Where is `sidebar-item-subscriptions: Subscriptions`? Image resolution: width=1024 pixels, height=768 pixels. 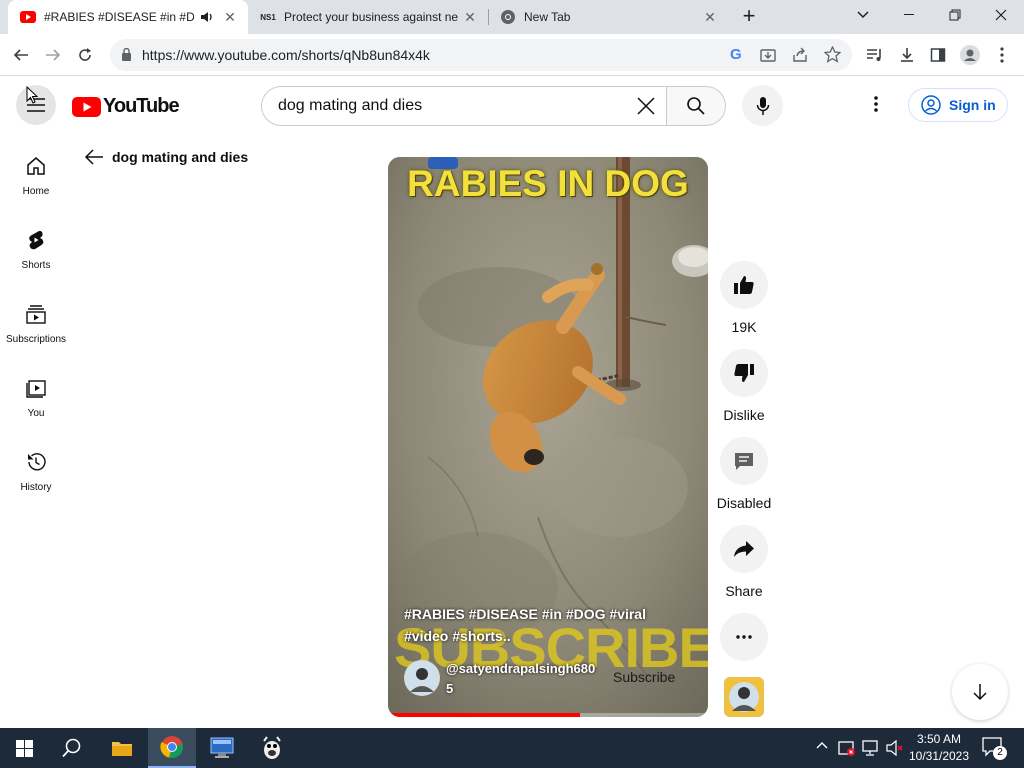 sidebar-item-subscriptions: Subscriptions is located at coordinates (36, 333).